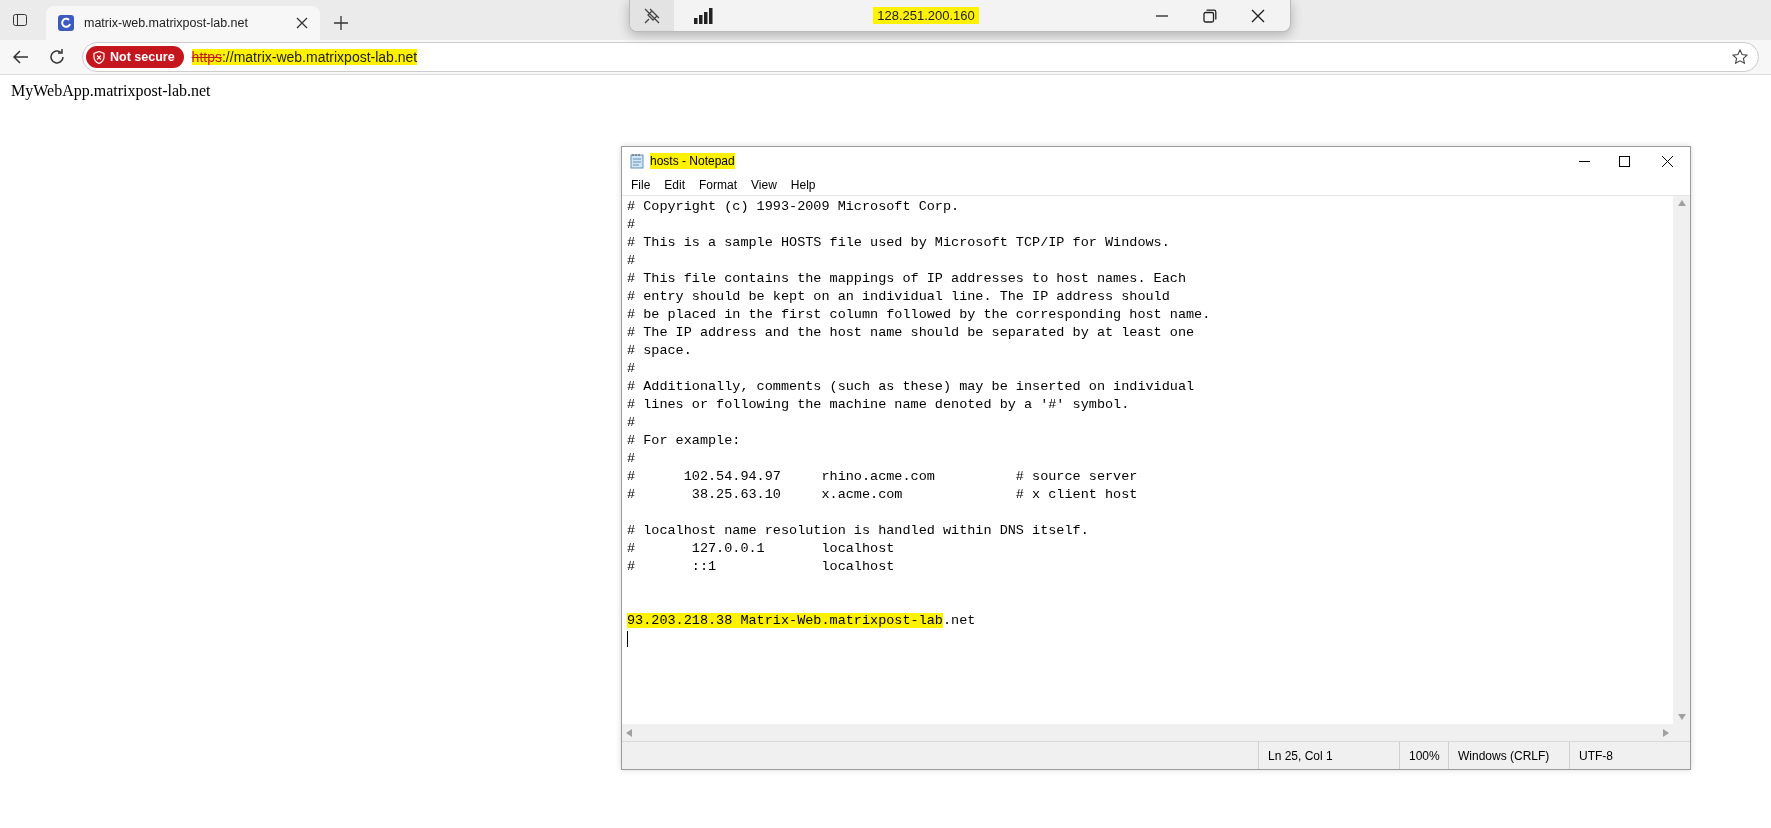 The height and width of the screenshot is (828, 1771). Describe the element at coordinates (761, 566) in the screenshot. I see `text-line: # ::1 localhost` at that location.